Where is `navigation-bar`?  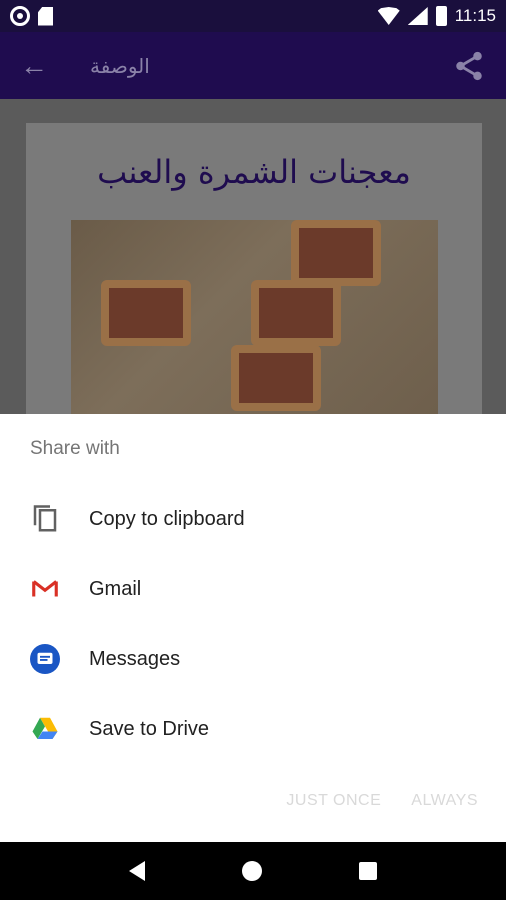
navigation-bar is located at coordinates (253, 871).